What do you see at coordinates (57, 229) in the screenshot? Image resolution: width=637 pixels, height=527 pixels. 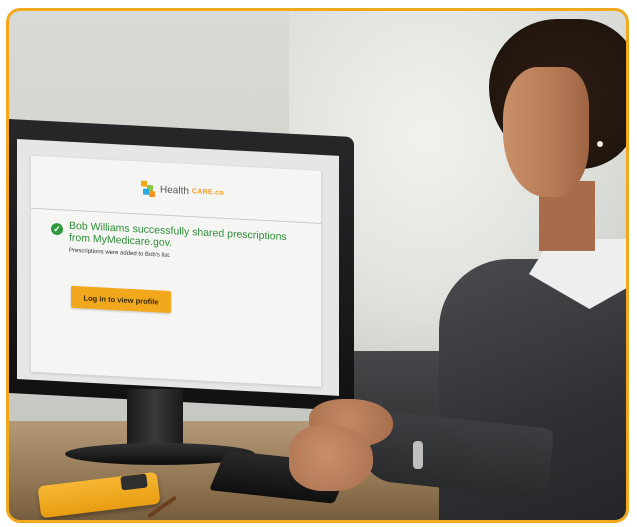 I see `check-circle-icon: ✓` at bounding box center [57, 229].